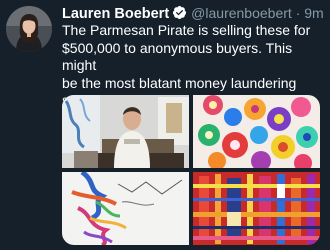 The height and width of the screenshot is (250, 330). Describe the element at coordinates (179, 12) in the screenshot. I see `verified-badge-icon` at that location.